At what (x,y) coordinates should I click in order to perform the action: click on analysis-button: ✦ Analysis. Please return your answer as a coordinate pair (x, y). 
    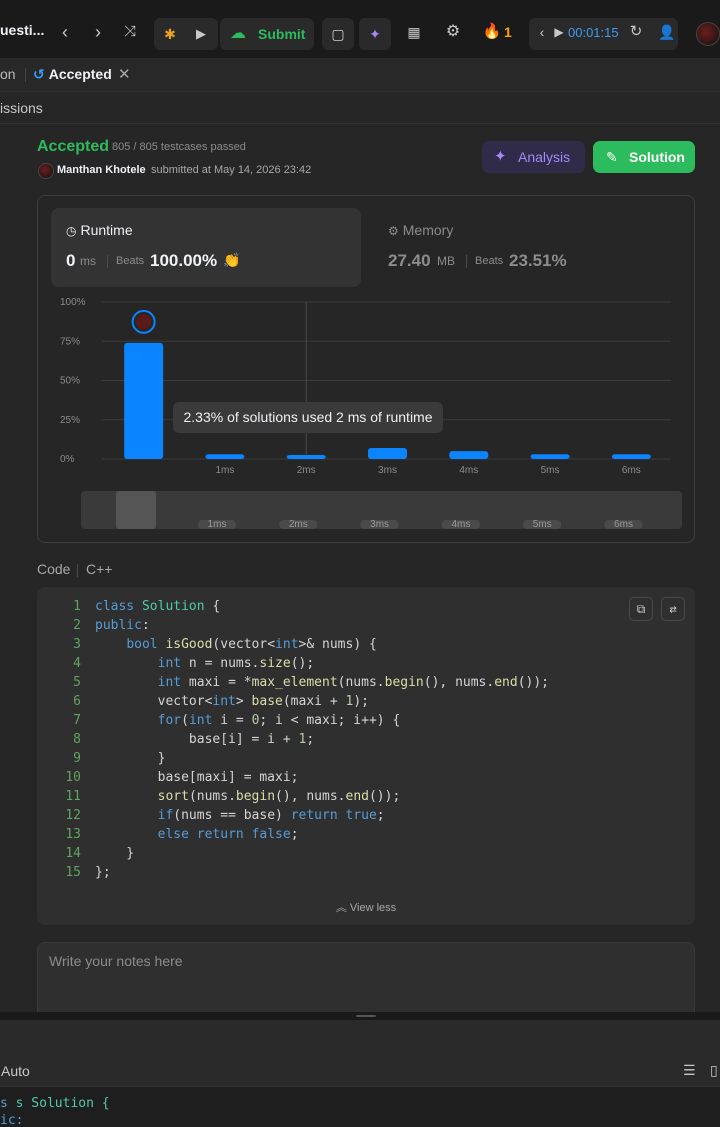
    Looking at the image, I should click on (533, 157).